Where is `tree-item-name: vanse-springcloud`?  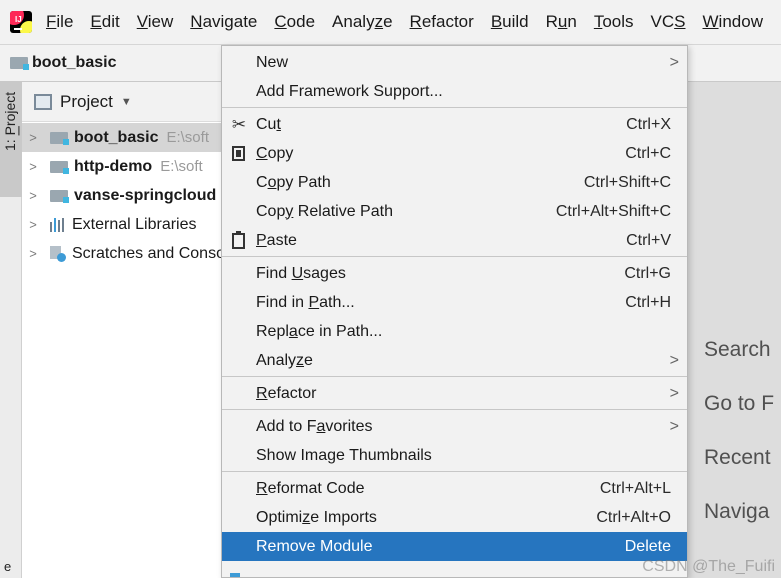
tree-item-name: vanse-springcloud is located at coordinates (145, 195).